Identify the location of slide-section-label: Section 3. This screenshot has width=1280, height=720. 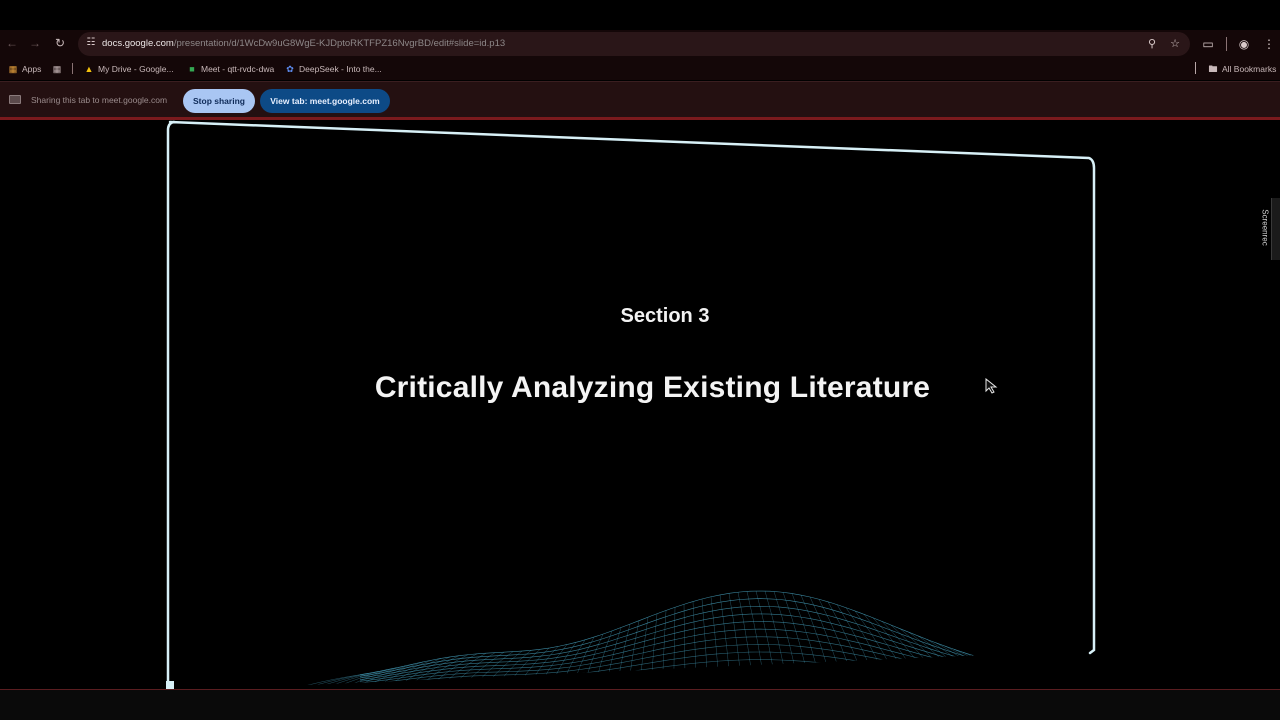
(665, 316).